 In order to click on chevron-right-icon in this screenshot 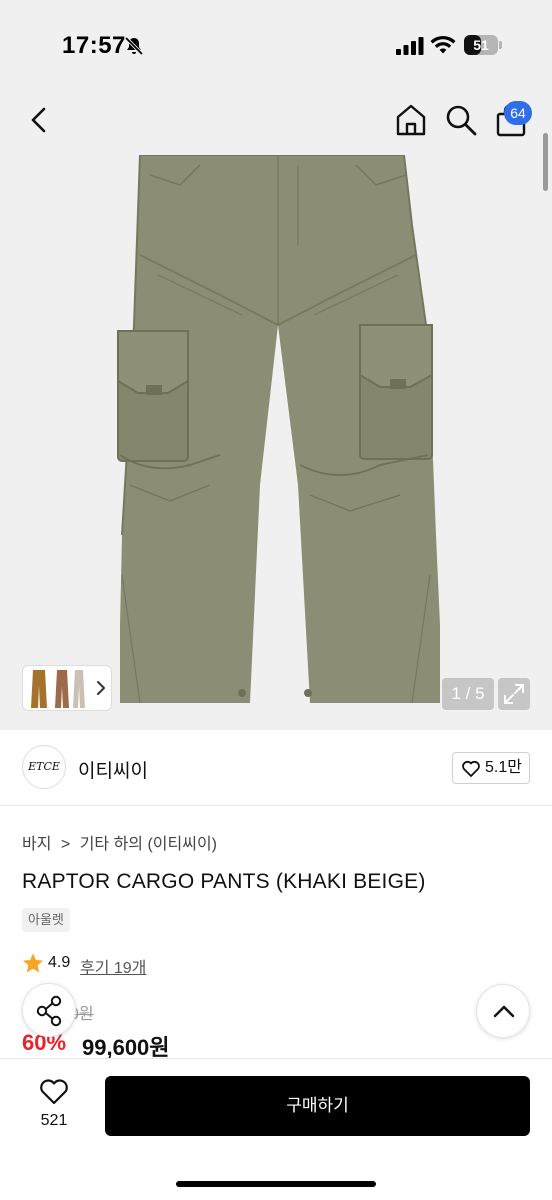, I will do `click(101, 688)`.